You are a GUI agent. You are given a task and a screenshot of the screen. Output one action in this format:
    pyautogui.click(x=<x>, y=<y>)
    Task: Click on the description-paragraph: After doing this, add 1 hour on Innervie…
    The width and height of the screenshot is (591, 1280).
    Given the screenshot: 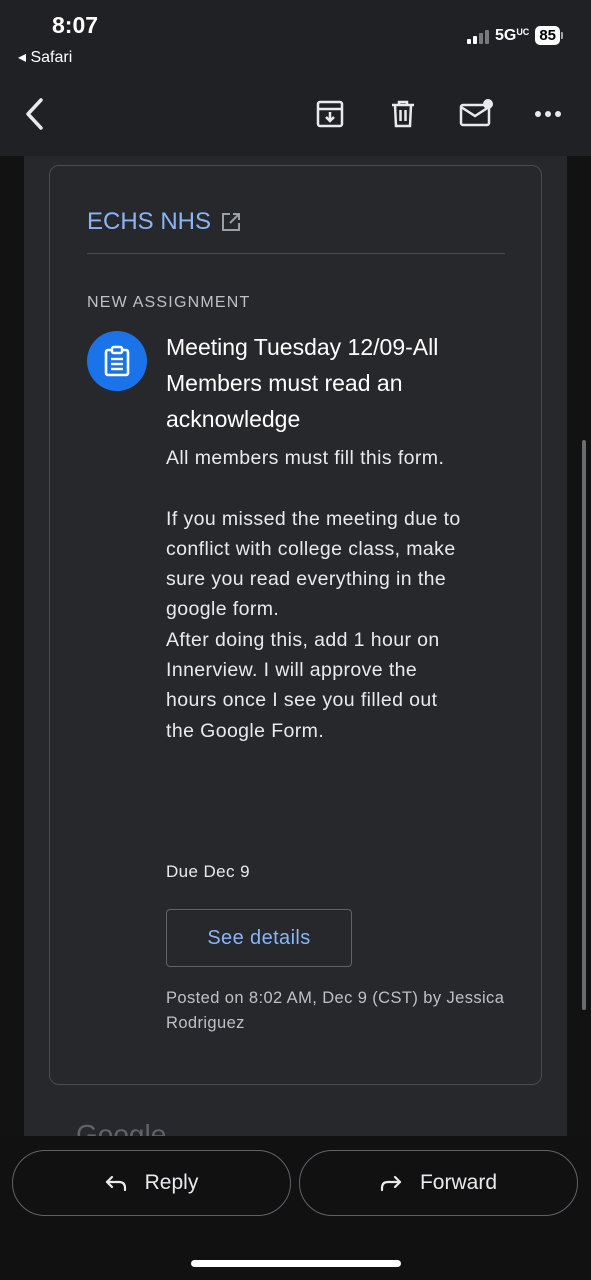 What is the action you would take?
    pyautogui.click(x=303, y=685)
    